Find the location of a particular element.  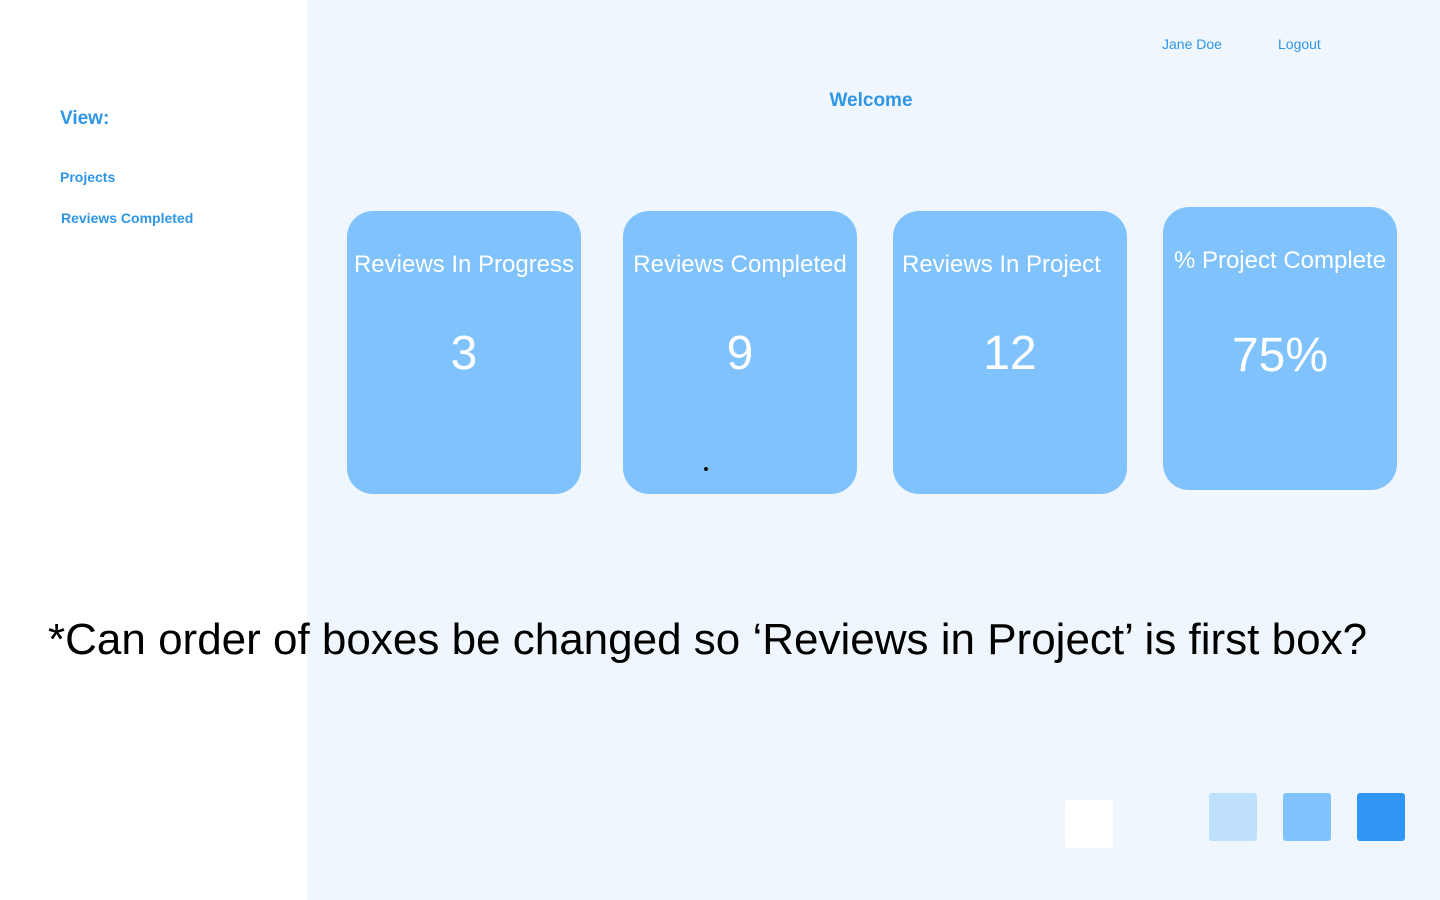

stat-card-title: % Project Complete is located at coordinates (1280, 260).